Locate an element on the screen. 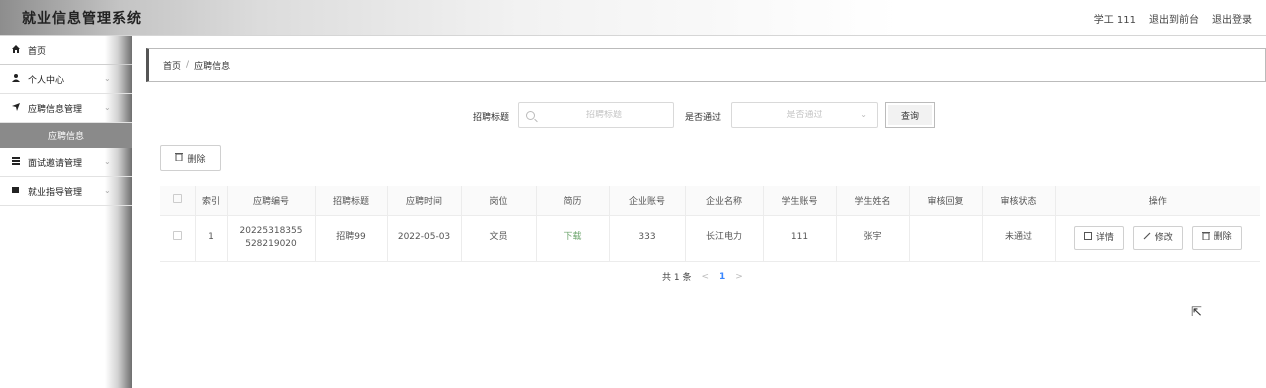 This screenshot has height=388, width=1266. logout-link: 退出登录 is located at coordinates (1232, 18).